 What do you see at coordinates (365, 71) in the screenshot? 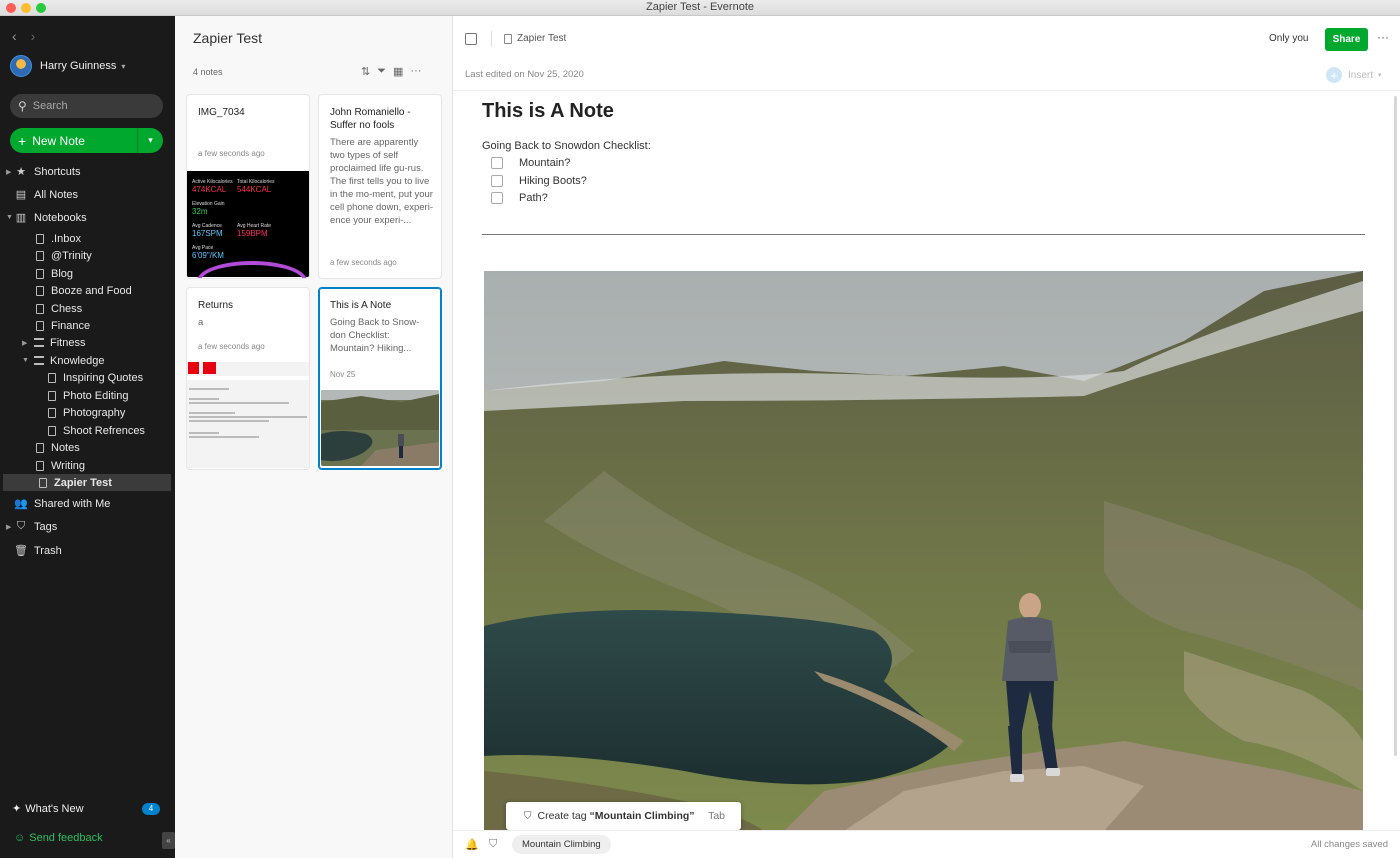
I see `sort-icon: ⇅` at bounding box center [365, 71].